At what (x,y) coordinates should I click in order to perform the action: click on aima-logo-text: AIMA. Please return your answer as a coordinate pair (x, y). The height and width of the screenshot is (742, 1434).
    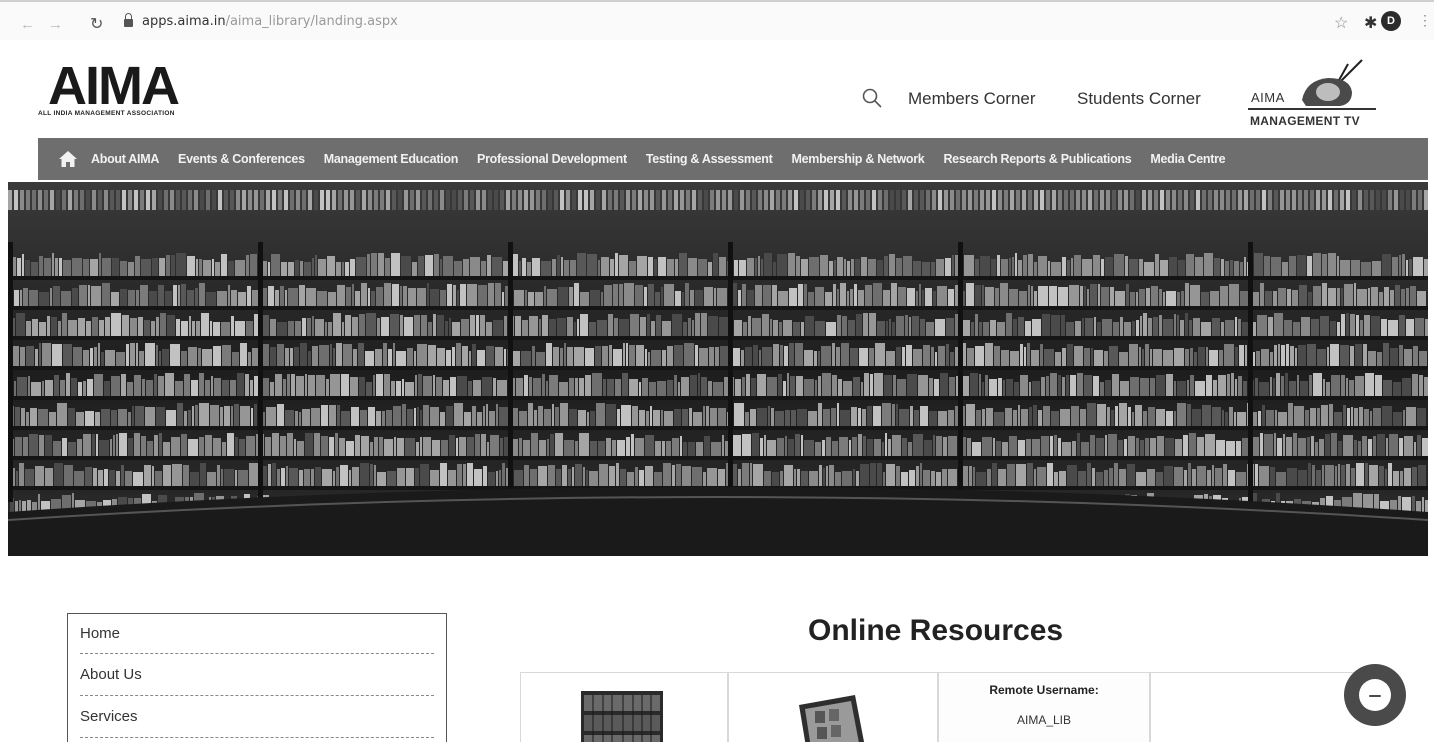
    Looking at the image, I should click on (113, 85).